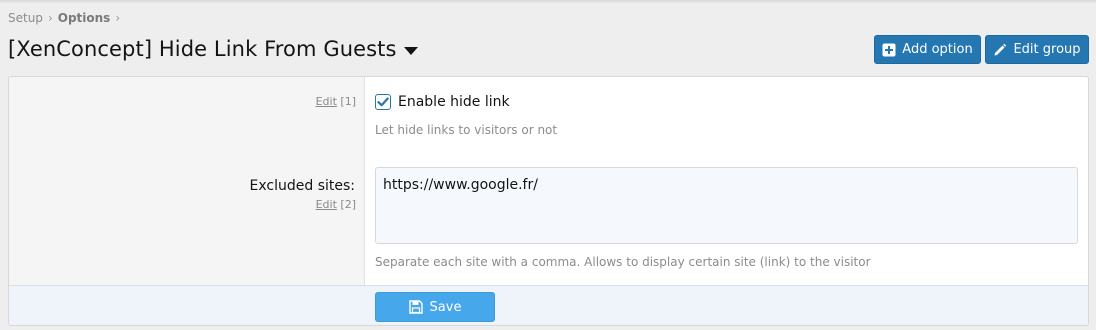 Image resolution: width=1096 pixels, height=330 pixels. Describe the element at coordinates (326, 204) in the screenshot. I see `edit-option-link-2: Edit` at that location.